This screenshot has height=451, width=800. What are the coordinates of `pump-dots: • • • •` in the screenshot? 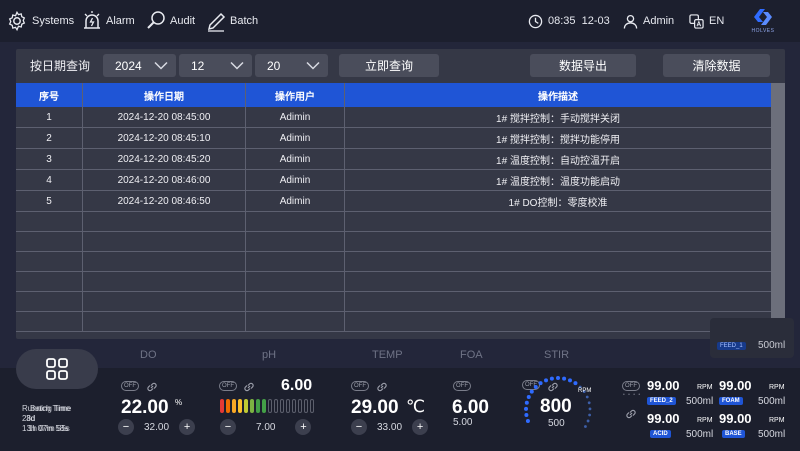 It's located at (632, 395).